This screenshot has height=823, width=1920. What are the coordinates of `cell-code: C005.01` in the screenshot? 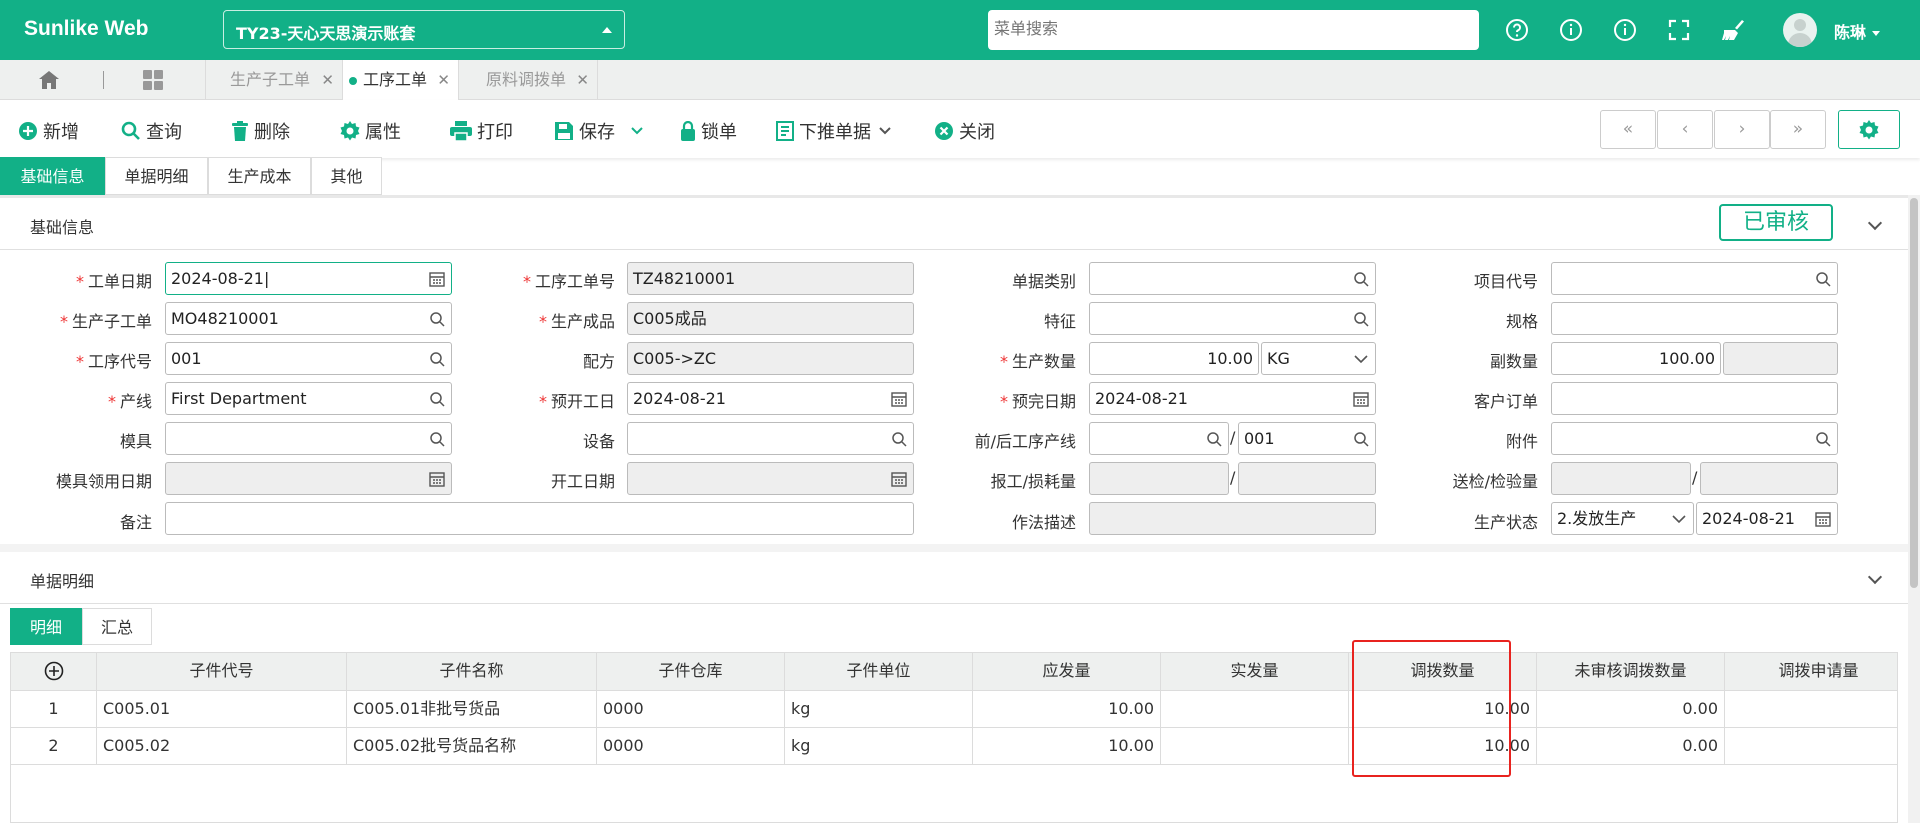 It's located at (222, 709).